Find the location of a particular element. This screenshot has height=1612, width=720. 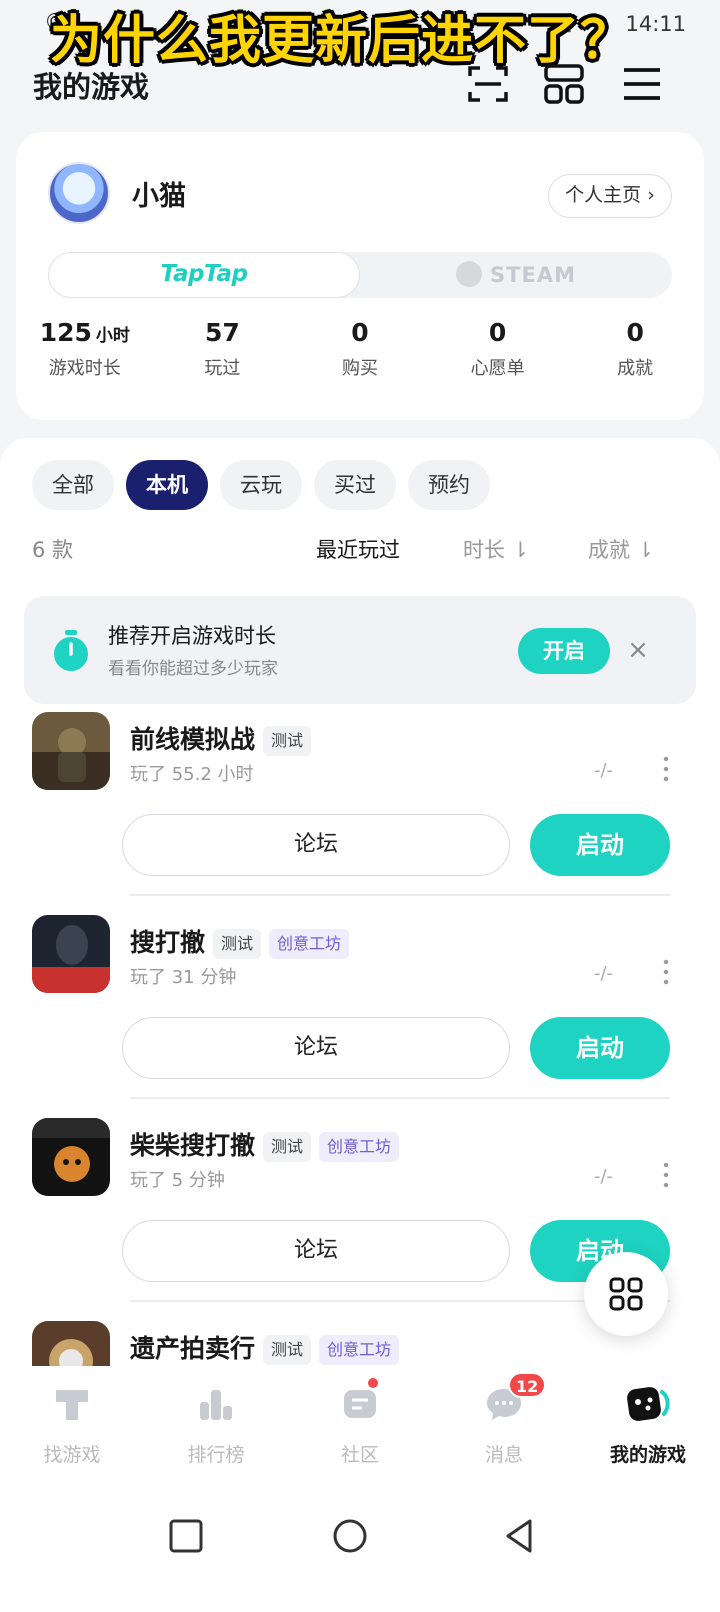

scan-icon is located at coordinates (488, 84).